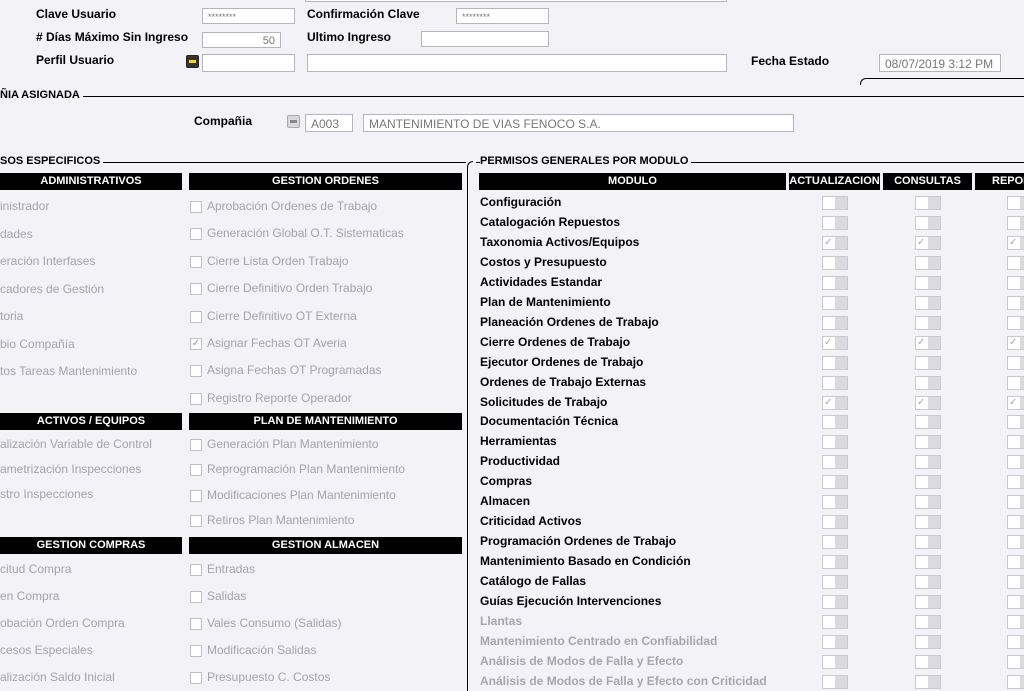 This screenshot has width=1024, height=691. I want to click on clave-usuario-field: ********, so click(248, 16).